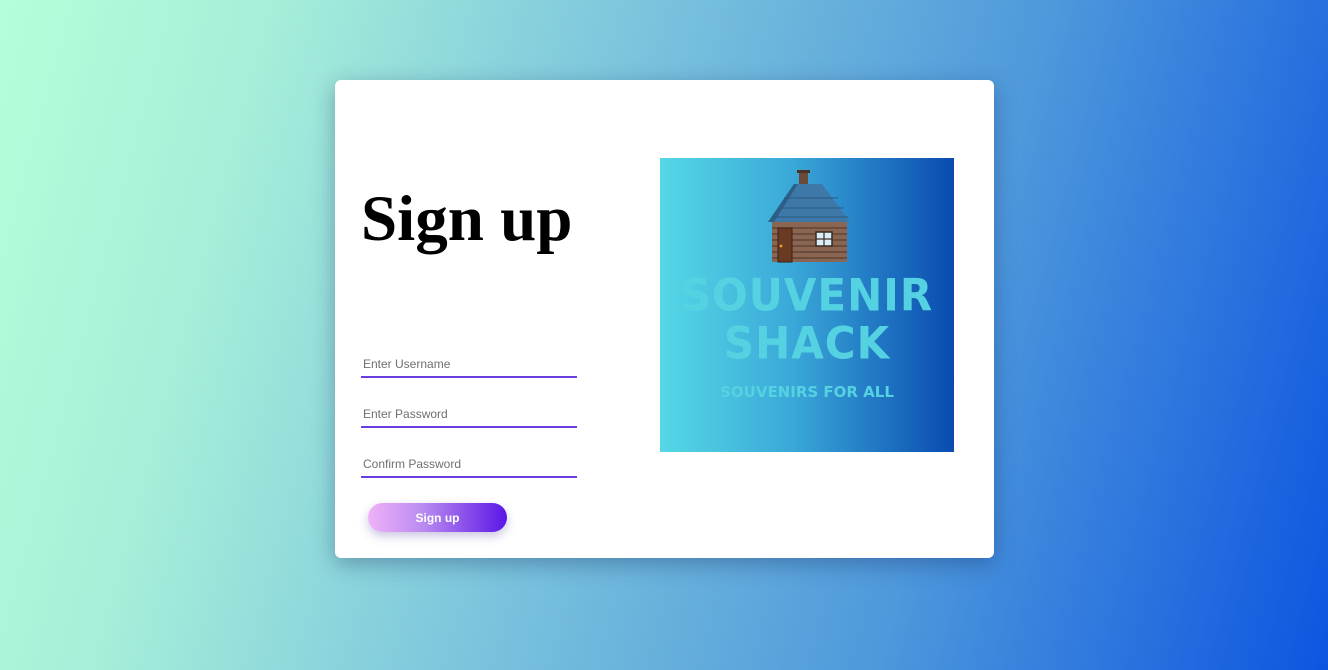 The image size is (1328, 670). I want to click on brand-name-line1: SOUVENIR, so click(807, 295).